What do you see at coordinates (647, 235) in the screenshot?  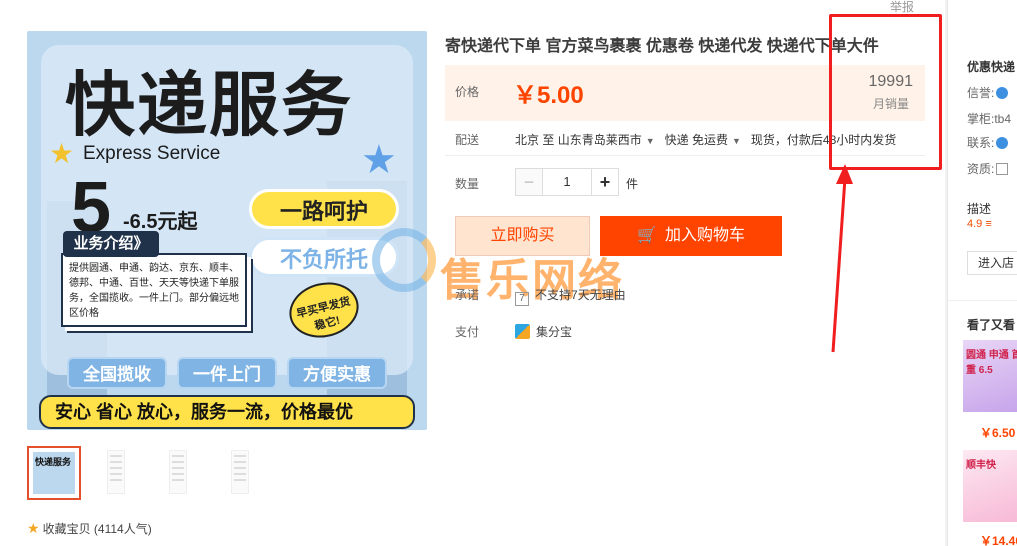 I see `cart-icon: 🛒` at bounding box center [647, 235].